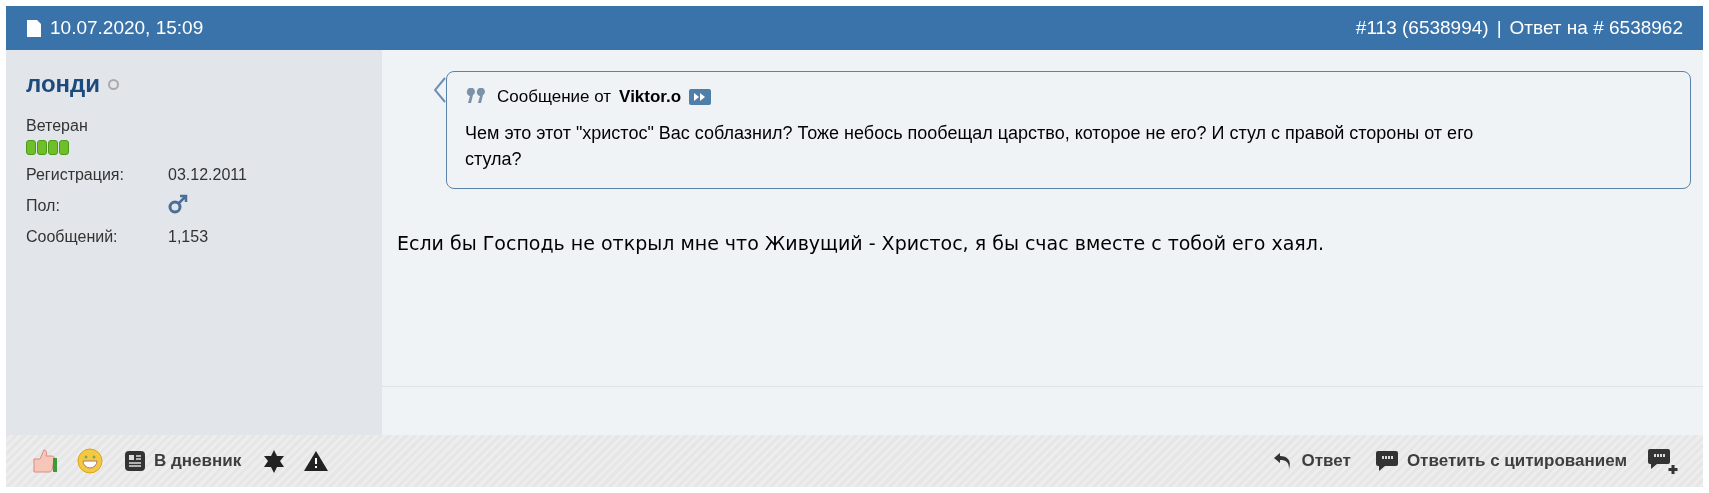 The width and height of the screenshot is (1709, 493). I want to click on message-text: Если бы Господь не открыл мне что Живущий - Христос, я бы счас вместе с тобой его хаял., so click(861, 243).